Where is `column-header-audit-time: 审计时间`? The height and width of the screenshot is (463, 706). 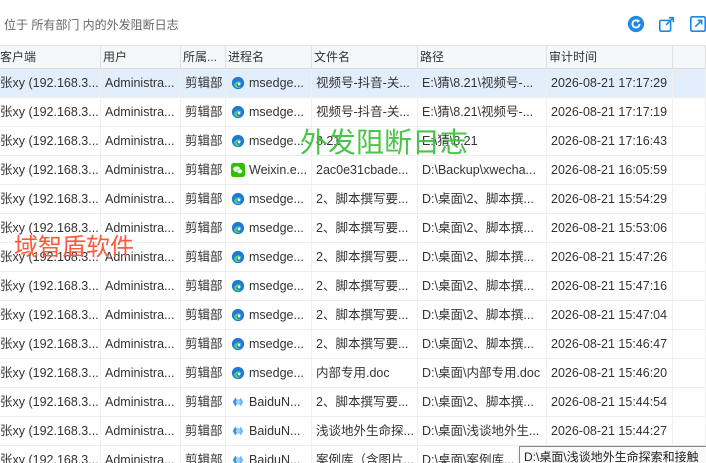 column-header-audit-time: 审计时间 is located at coordinates (610, 57).